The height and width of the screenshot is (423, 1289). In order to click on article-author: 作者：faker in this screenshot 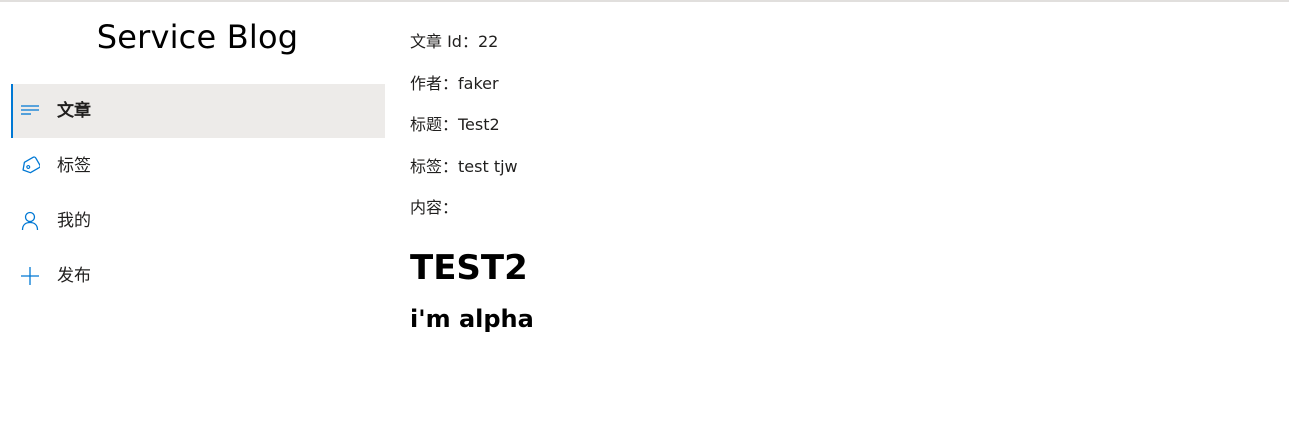, I will do `click(454, 83)`.